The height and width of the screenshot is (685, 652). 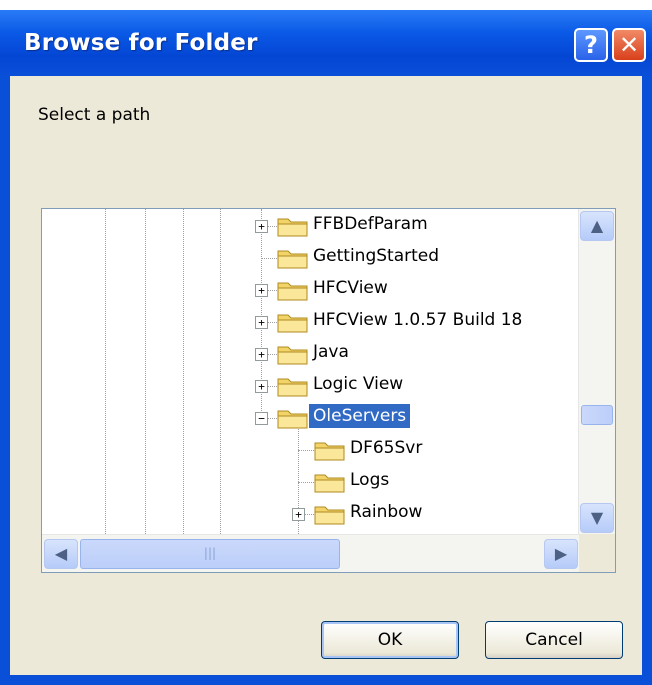 What do you see at coordinates (61, 554) in the screenshot?
I see `scroll-left-button: ◀` at bounding box center [61, 554].